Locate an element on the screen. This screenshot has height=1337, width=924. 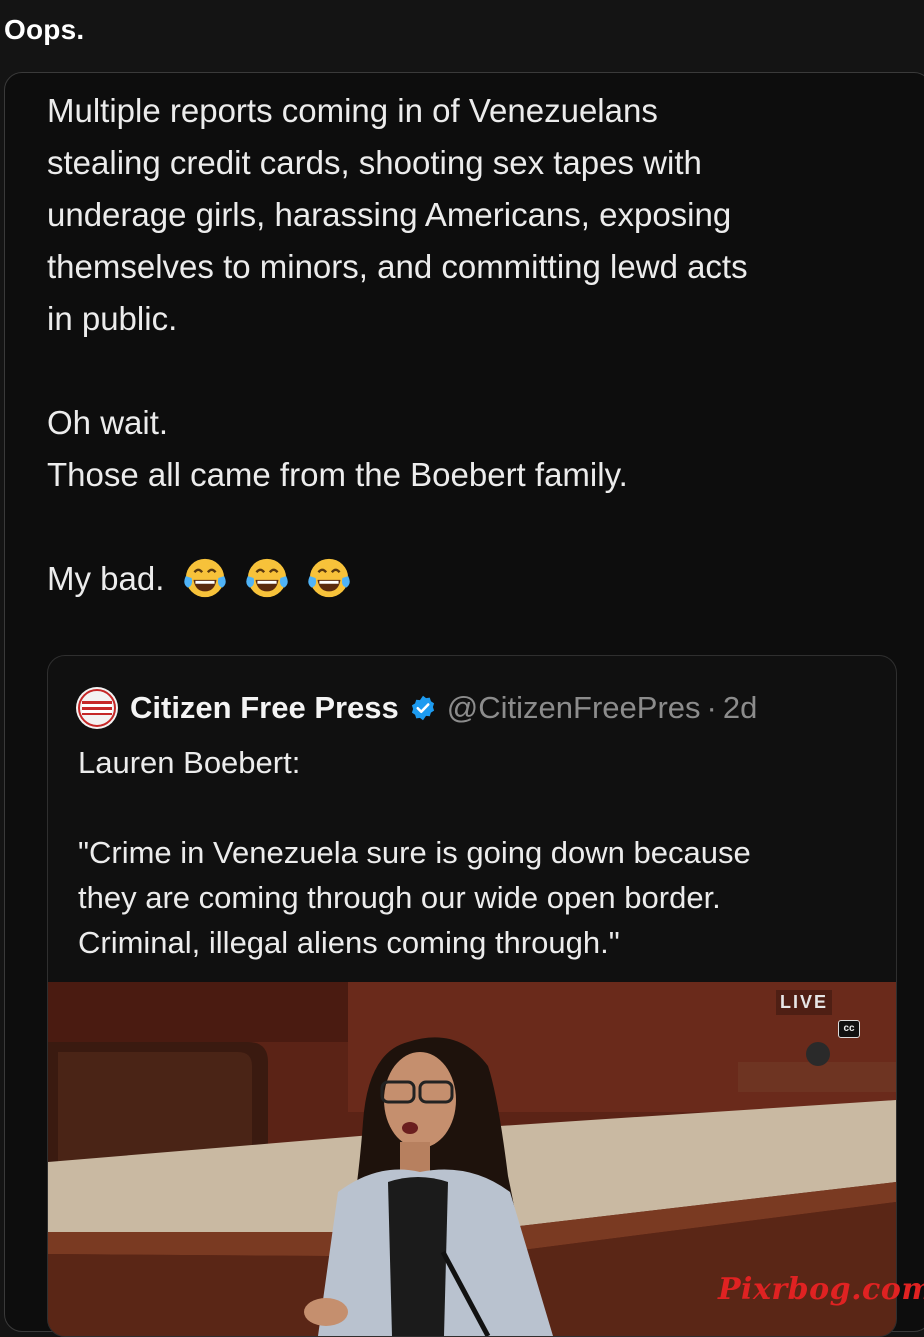
live-badge: LIVE is located at coordinates (804, 1002).